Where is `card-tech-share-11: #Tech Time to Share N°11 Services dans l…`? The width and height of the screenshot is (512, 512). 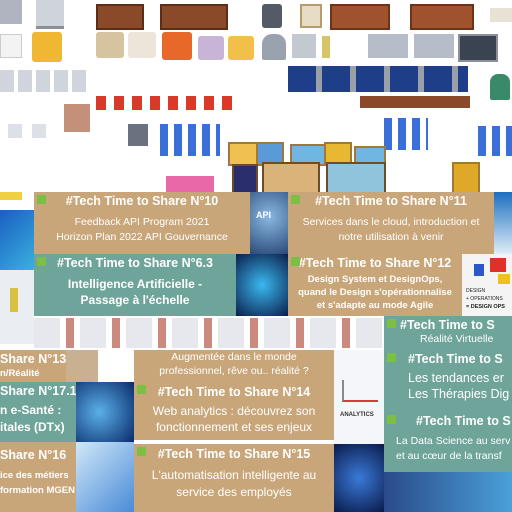
card-tech-share-11: #Tech Time to Share N°11 Services dans l… is located at coordinates (391, 223).